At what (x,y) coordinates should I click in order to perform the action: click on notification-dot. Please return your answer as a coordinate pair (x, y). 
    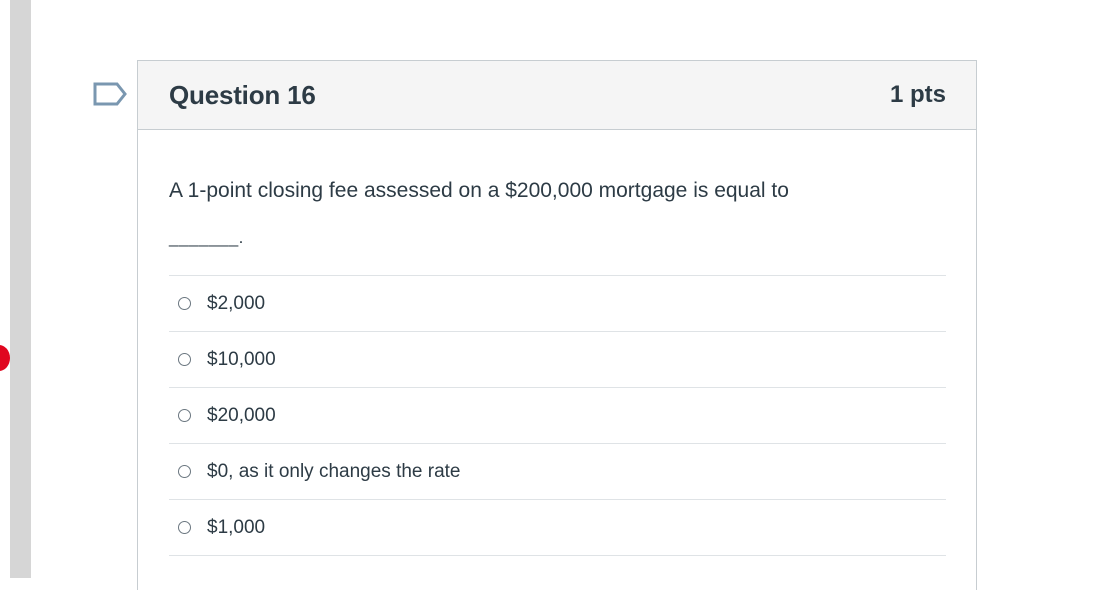
    Looking at the image, I should click on (5, 358).